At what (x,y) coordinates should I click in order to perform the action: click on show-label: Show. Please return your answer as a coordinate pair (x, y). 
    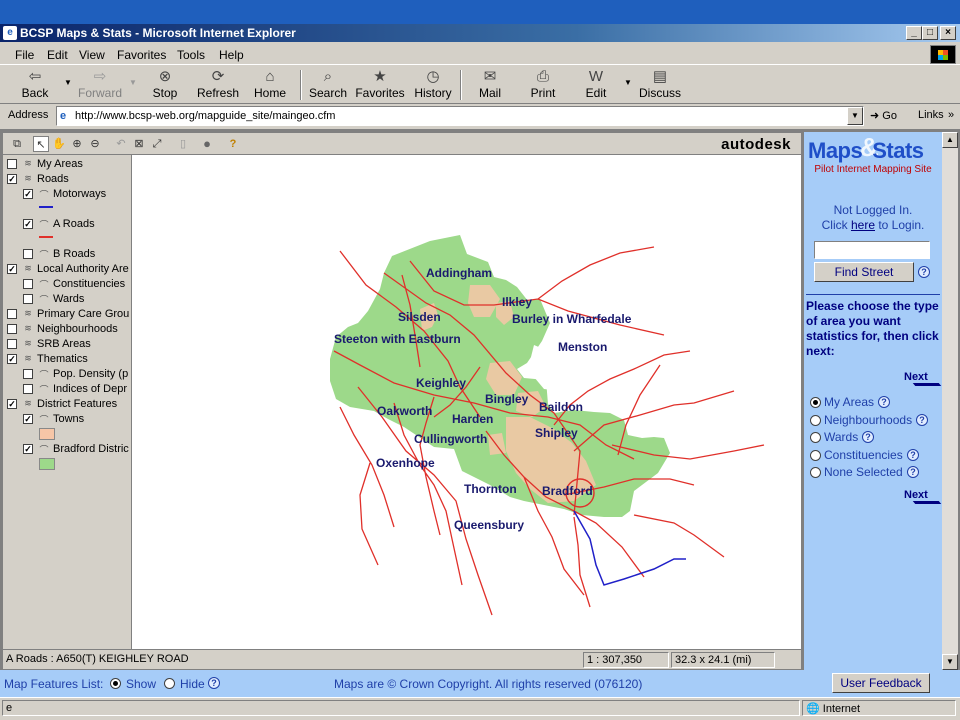
    Looking at the image, I should click on (141, 684).